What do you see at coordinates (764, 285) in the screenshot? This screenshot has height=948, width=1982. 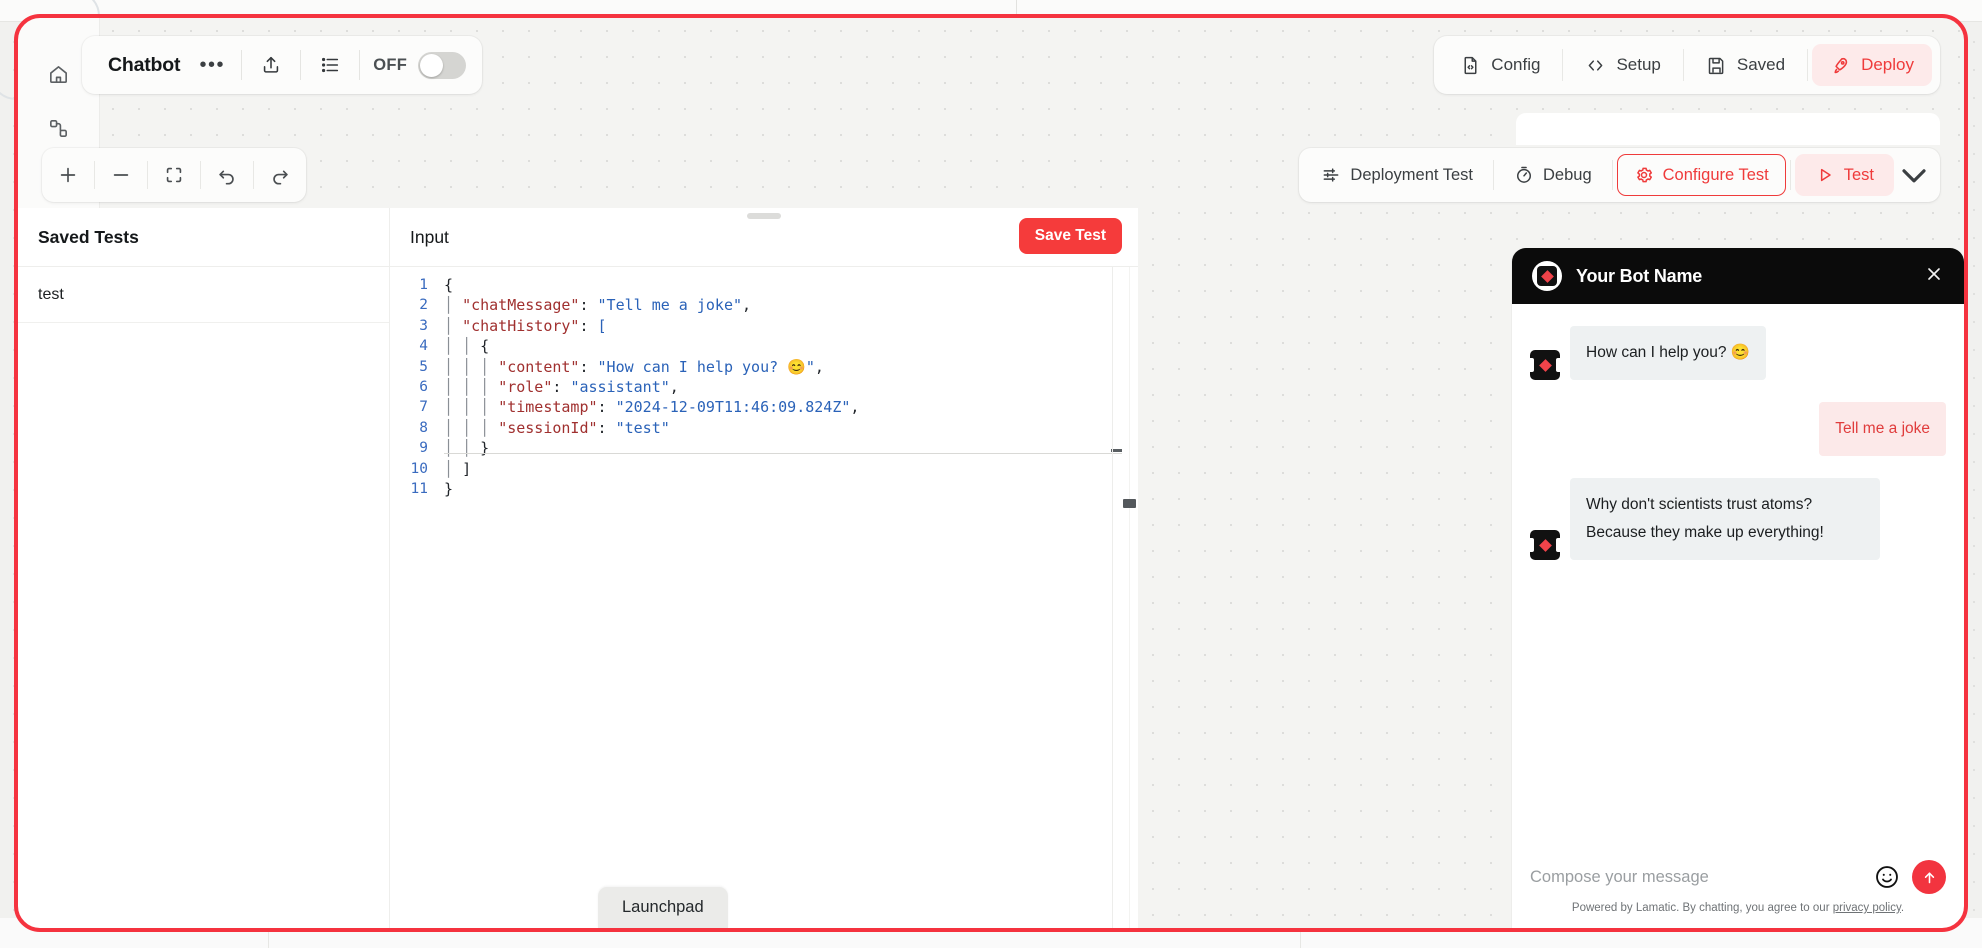 I see `code-line: 1{` at bounding box center [764, 285].